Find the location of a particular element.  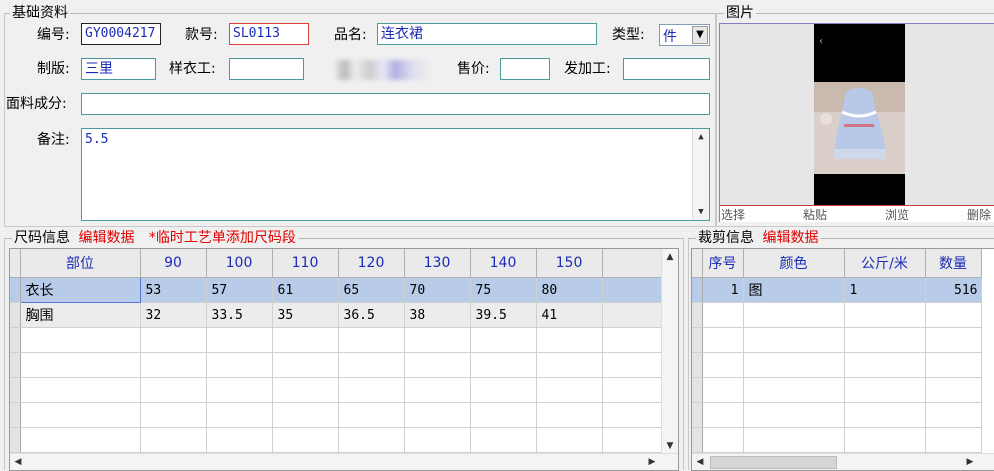

size-grid-hscrollbar: ◀ ▶ is located at coordinates (344, 461).